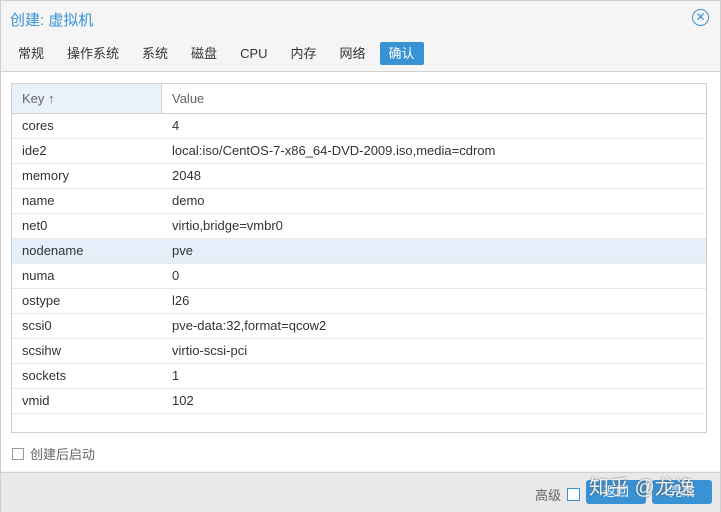 This screenshot has height=512, width=721. I want to click on grid-header: Key ↑ Value, so click(359, 99).